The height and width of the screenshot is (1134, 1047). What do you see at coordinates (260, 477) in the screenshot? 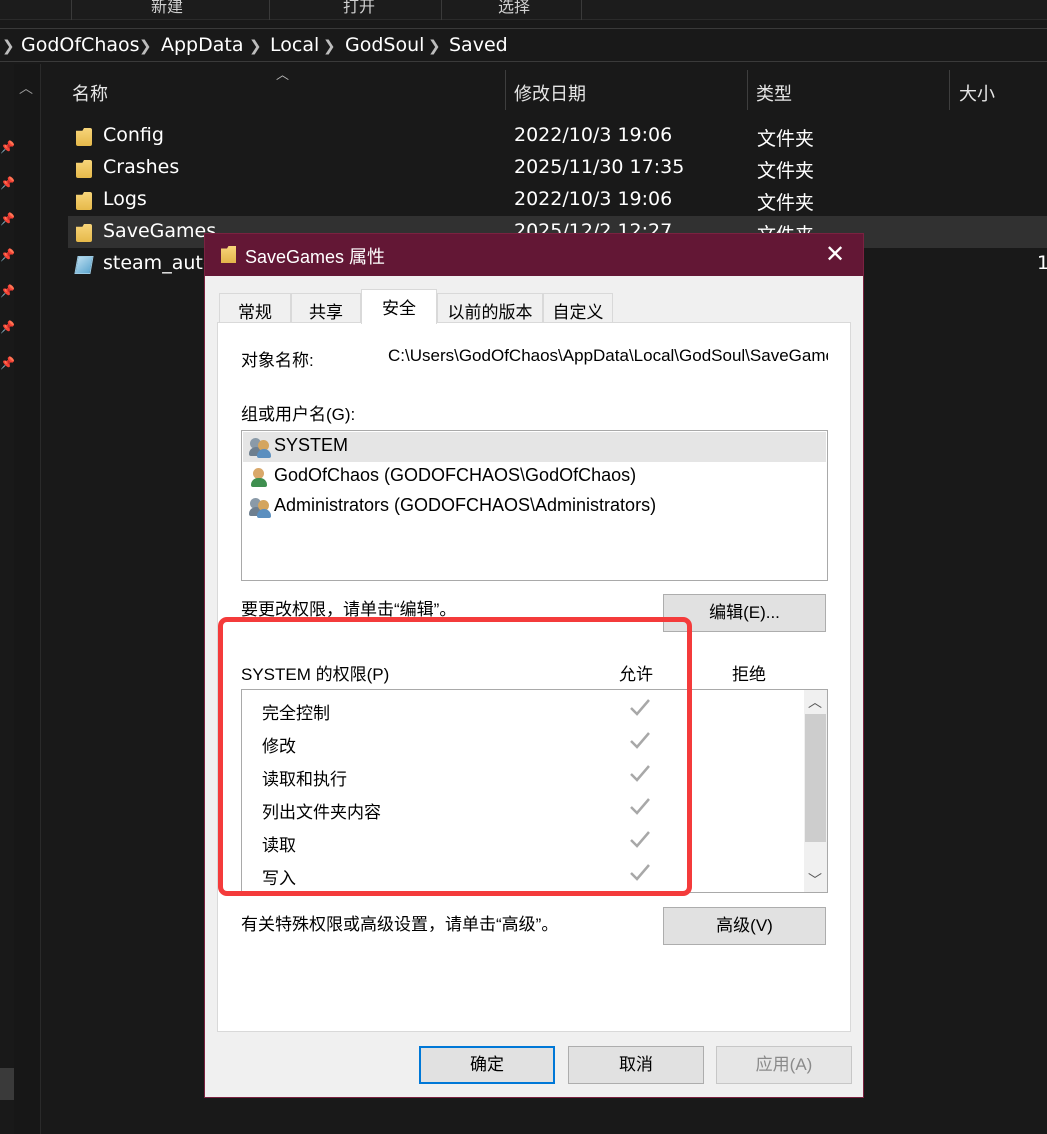
I see `single-user-icon` at bounding box center [260, 477].